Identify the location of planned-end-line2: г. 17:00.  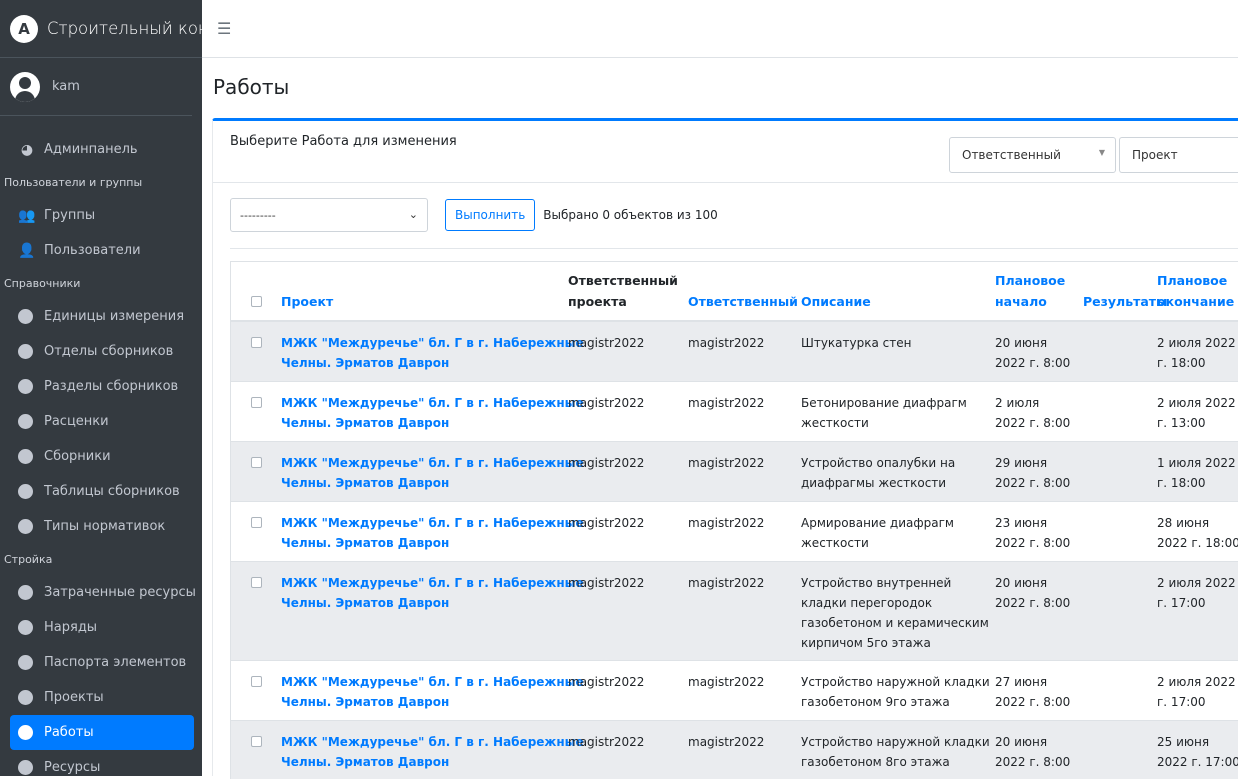
(1181, 702).